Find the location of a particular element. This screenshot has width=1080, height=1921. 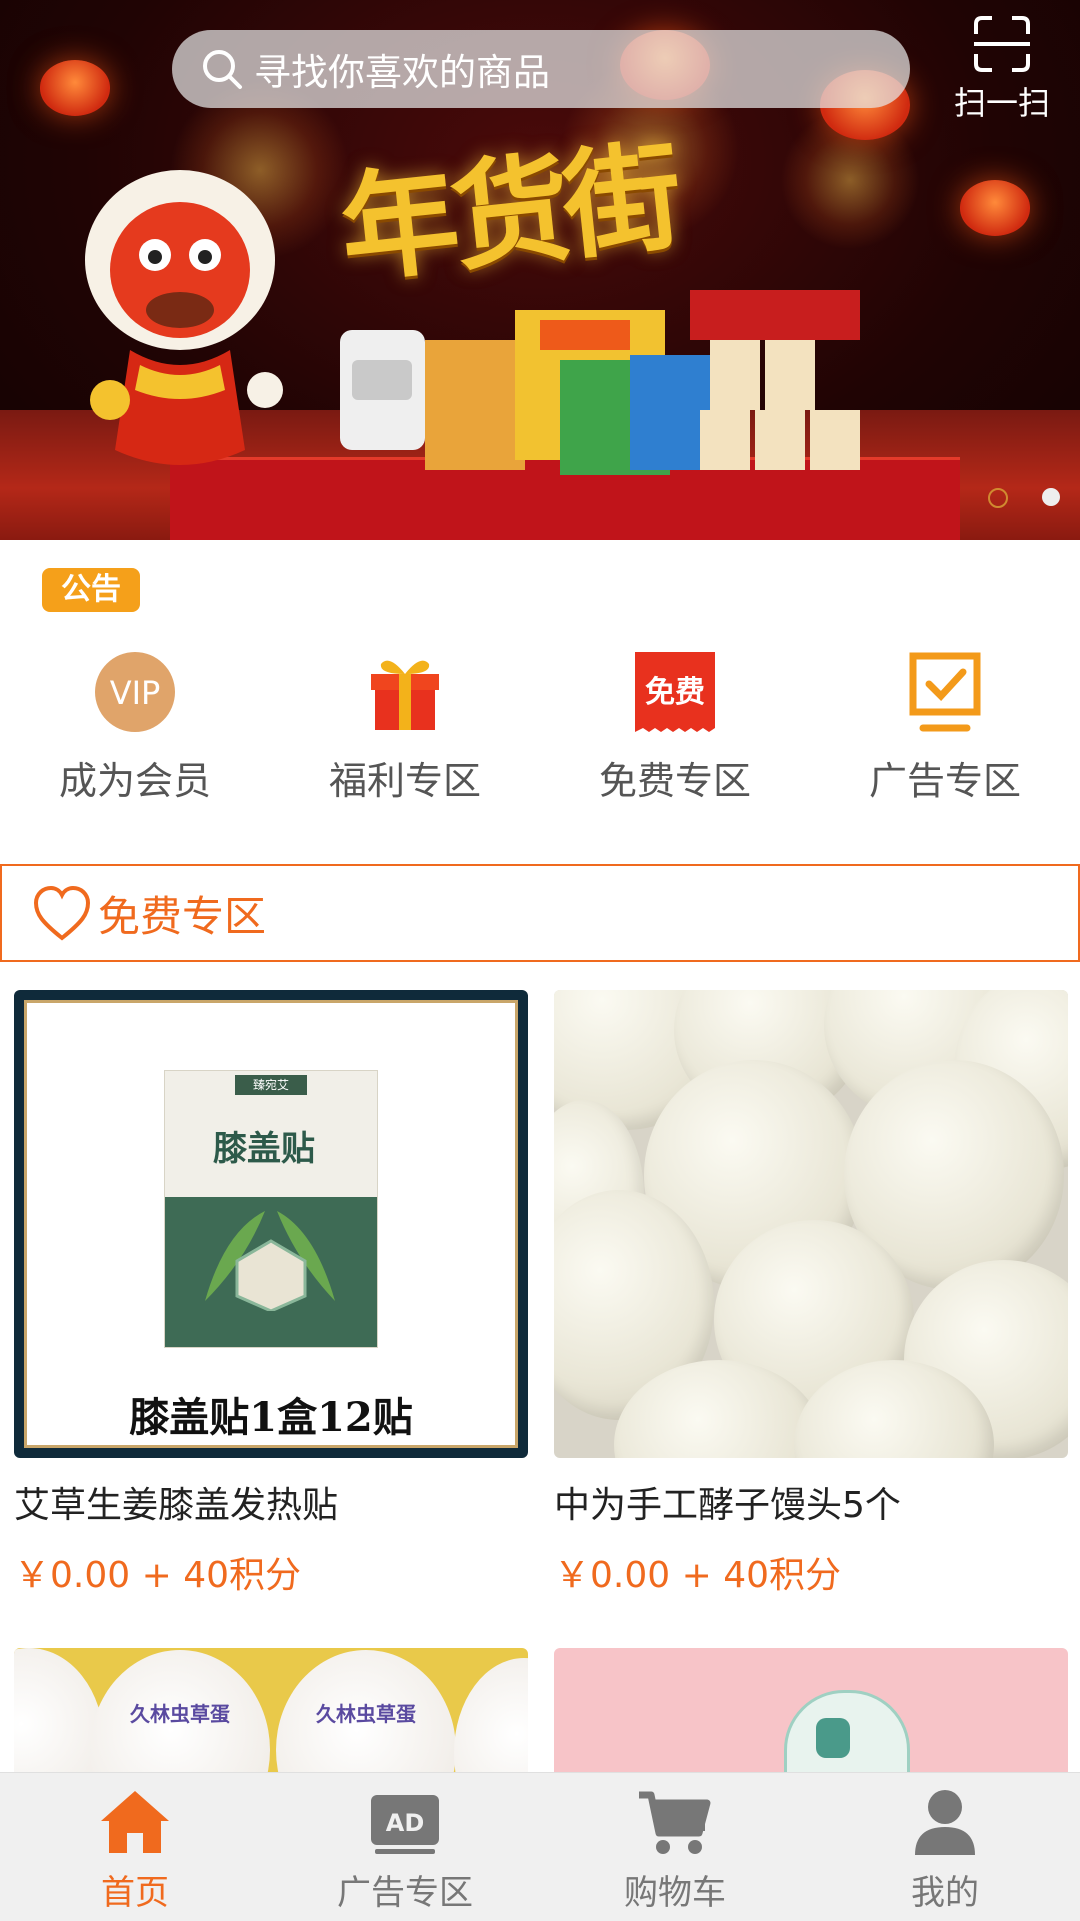

tab-mine: 我的 is located at coordinates (945, 1847).